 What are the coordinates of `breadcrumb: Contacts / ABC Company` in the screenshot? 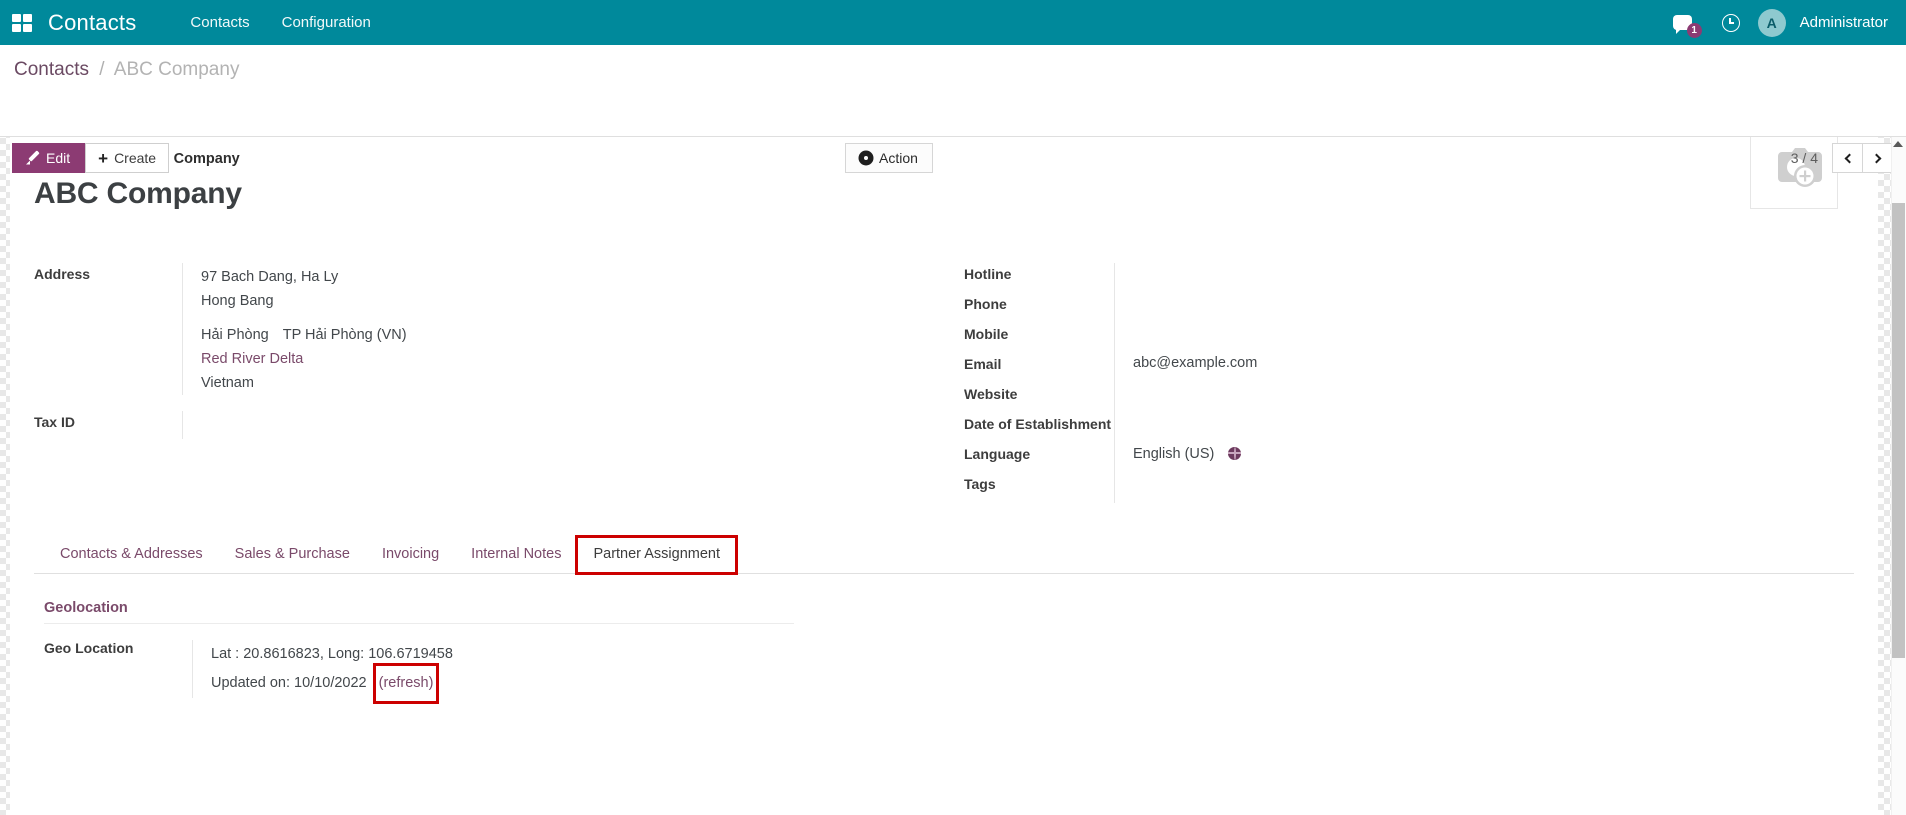 It's located at (126, 70).